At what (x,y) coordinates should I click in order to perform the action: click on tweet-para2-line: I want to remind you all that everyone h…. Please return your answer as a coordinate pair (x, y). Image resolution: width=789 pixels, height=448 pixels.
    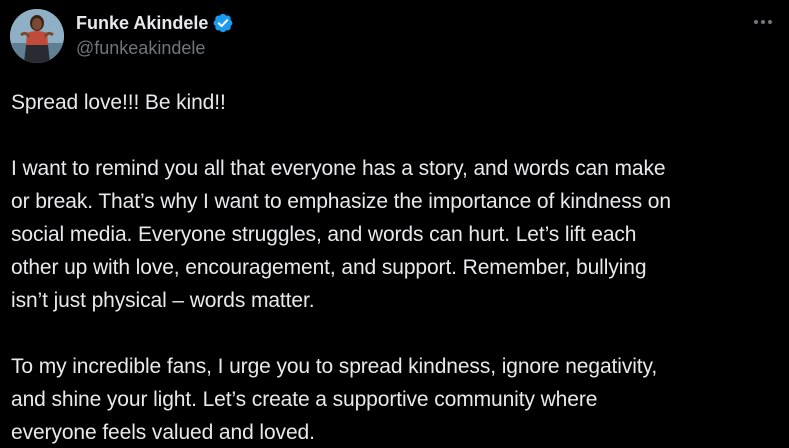
    Looking at the image, I should click on (338, 168).